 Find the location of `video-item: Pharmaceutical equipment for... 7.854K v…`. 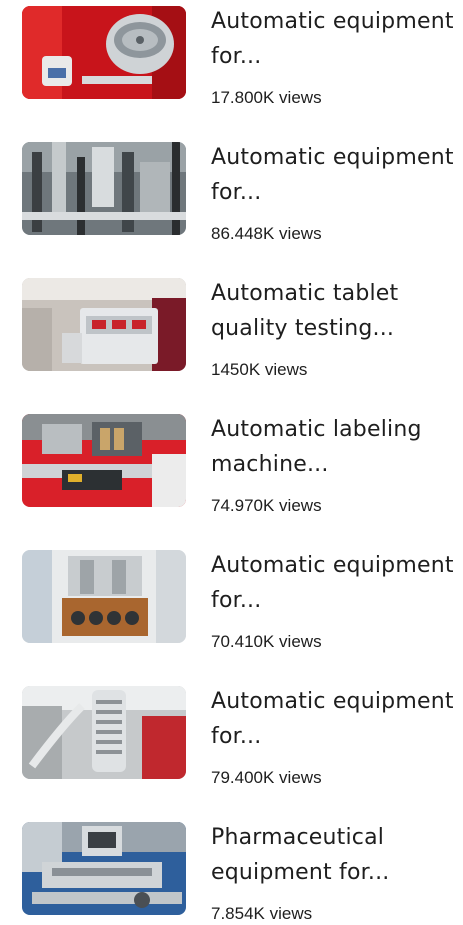

video-item: Pharmaceutical equipment for... 7.854K v… is located at coordinates (231, 871).